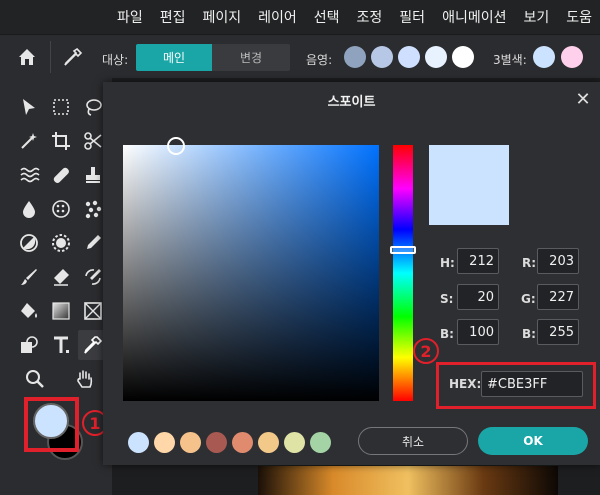  What do you see at coordinates (174, 57) in the screenshot?
I see `target-main-button: 메인` at bounding box center [174, 57].